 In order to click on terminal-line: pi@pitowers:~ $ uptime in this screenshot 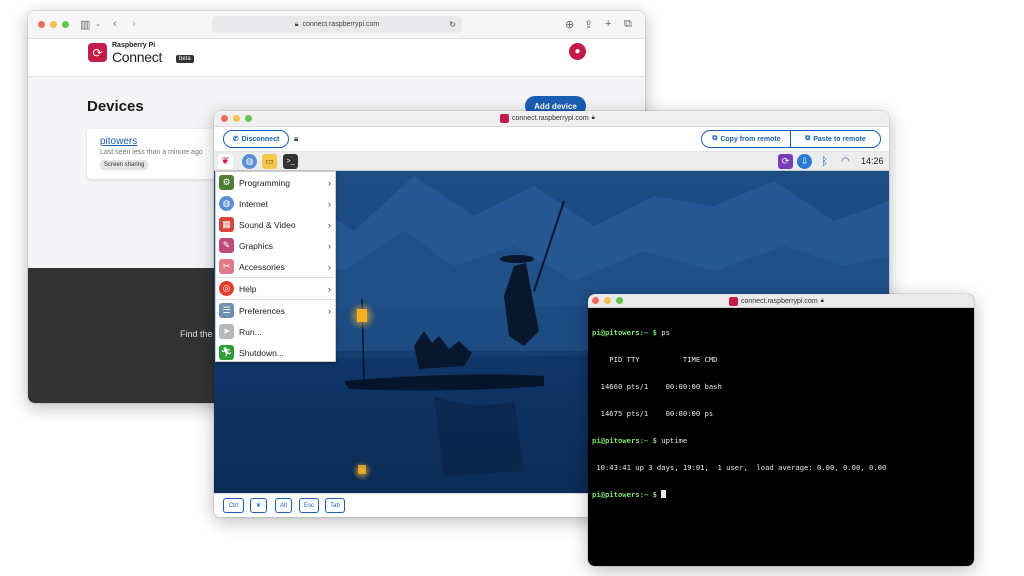, I will do `click(781, 440)`.